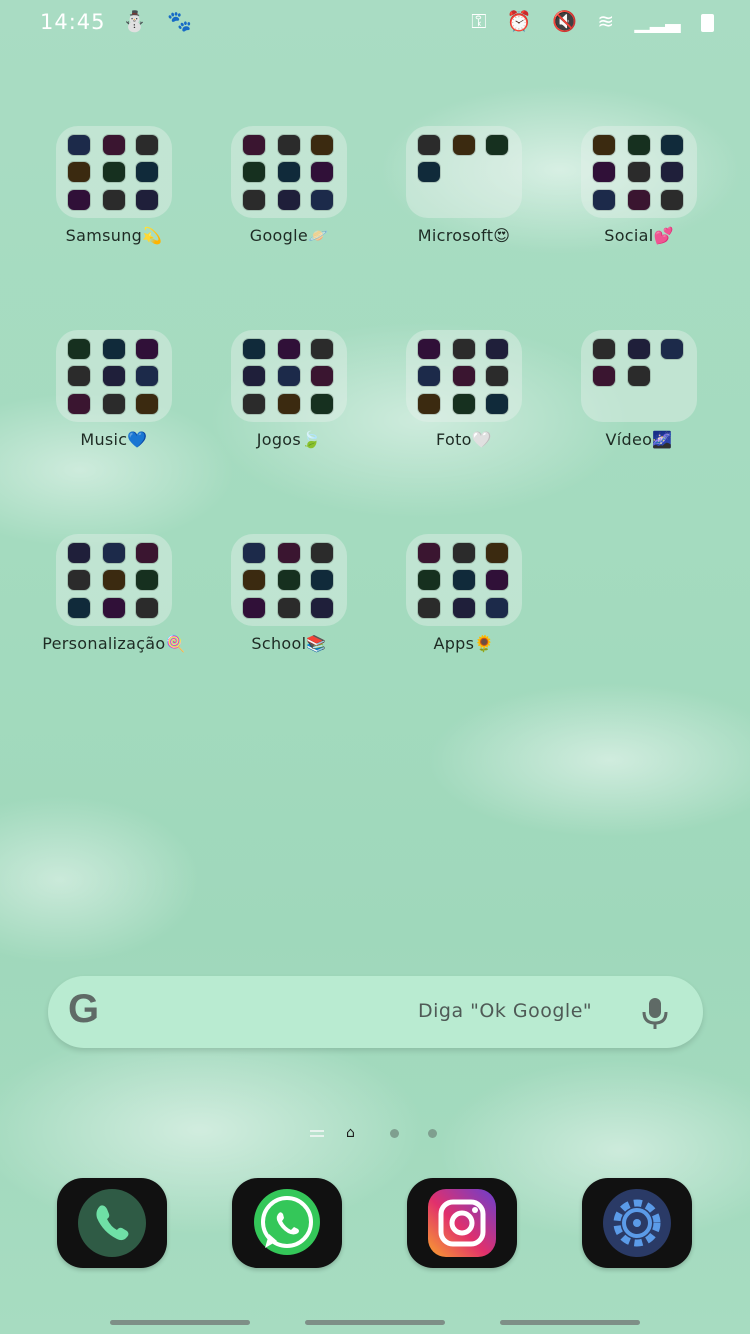 The width and height of the screenshot is (750, 1334). I want to click on microphone-icon, so click(655, 1013).